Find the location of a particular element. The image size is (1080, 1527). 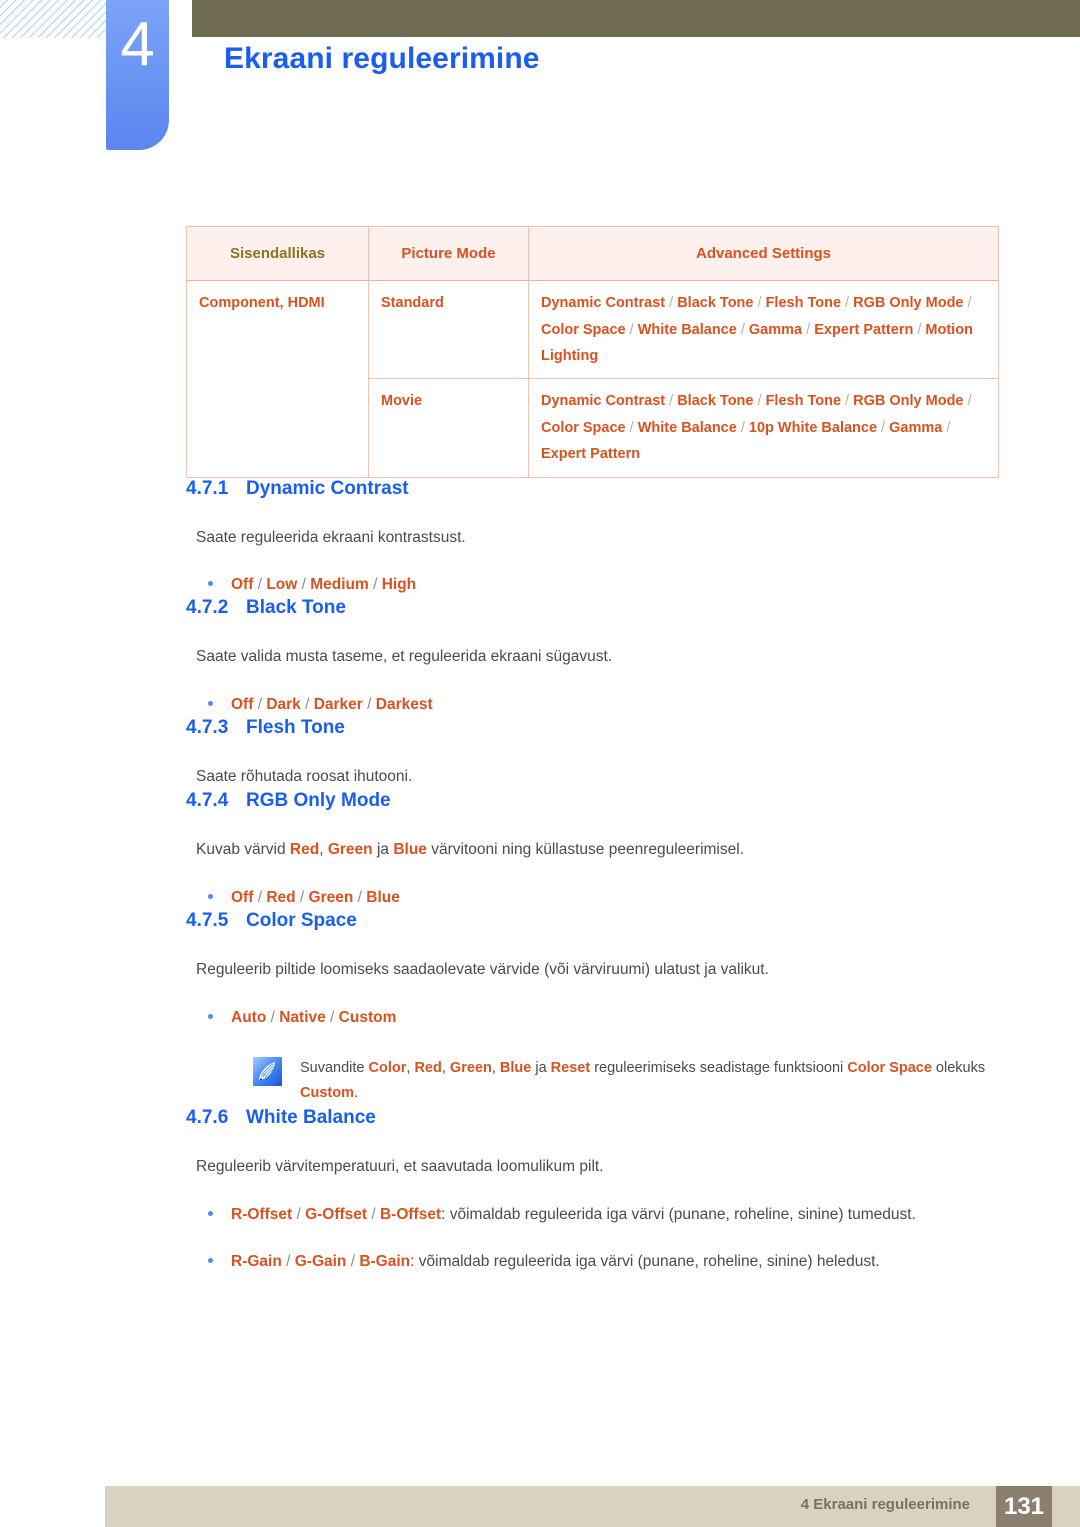

section-number: 4.7.1 is located at coordinates (207, 488).